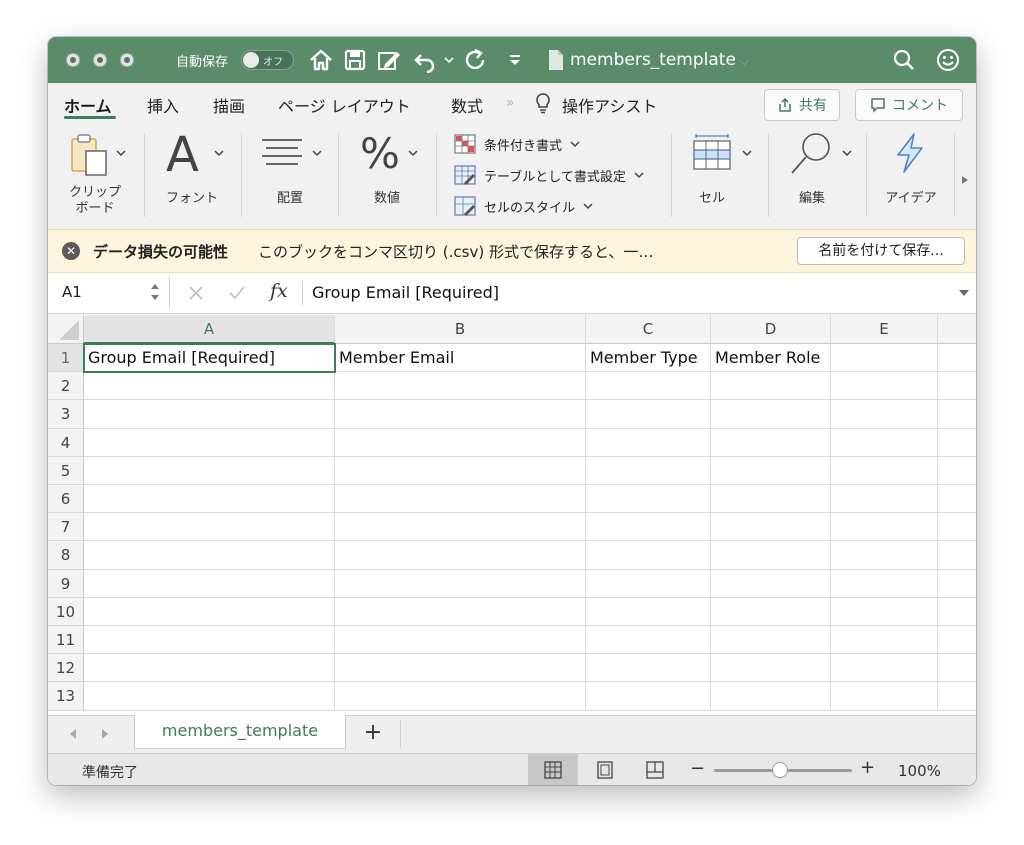 Image resolution: width=1024 pixels, height=845 pixels. What do you see at coordinates (425, 60) in the screenshot?
I see `undo-icon` at bounding box center [425, 60].